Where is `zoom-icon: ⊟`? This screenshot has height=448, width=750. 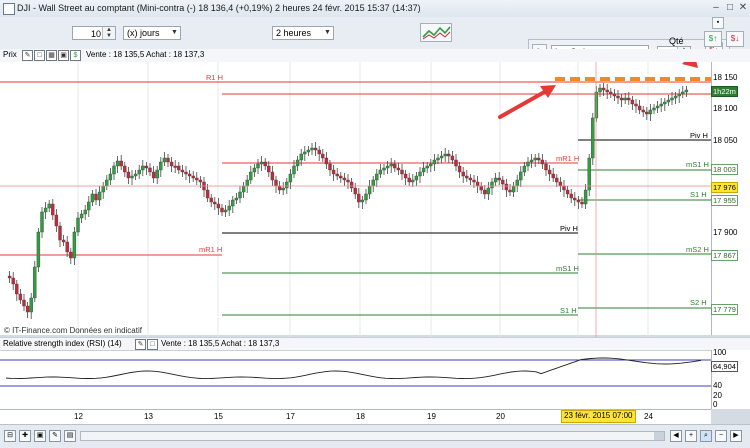
zoom-icon: ⊟ is located at coordinates (10, 436).